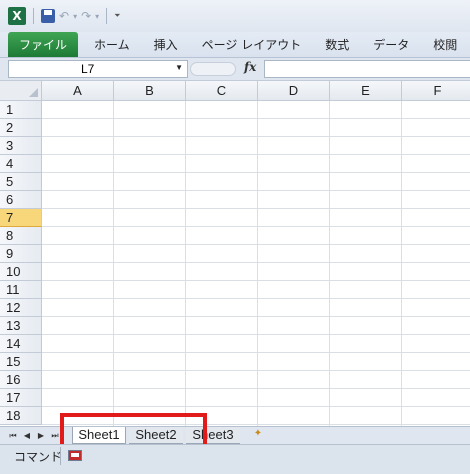 The width and height of the screenshot is (470, 474). Describe the element at coordinates (75, 16) in the screenshot. I see `undo-dropdown-icon: ▾` at that location.